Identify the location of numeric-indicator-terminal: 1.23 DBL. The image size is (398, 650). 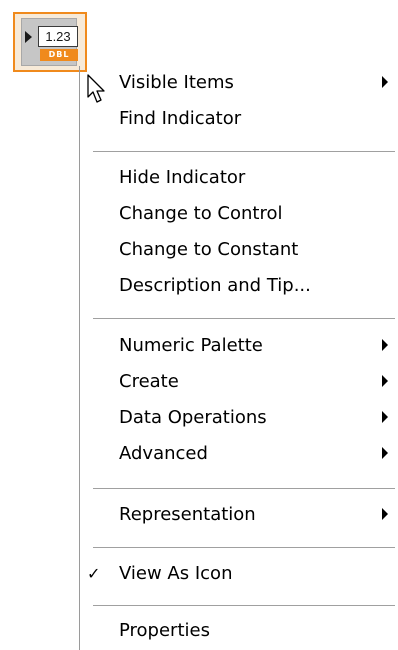
(50, 42).